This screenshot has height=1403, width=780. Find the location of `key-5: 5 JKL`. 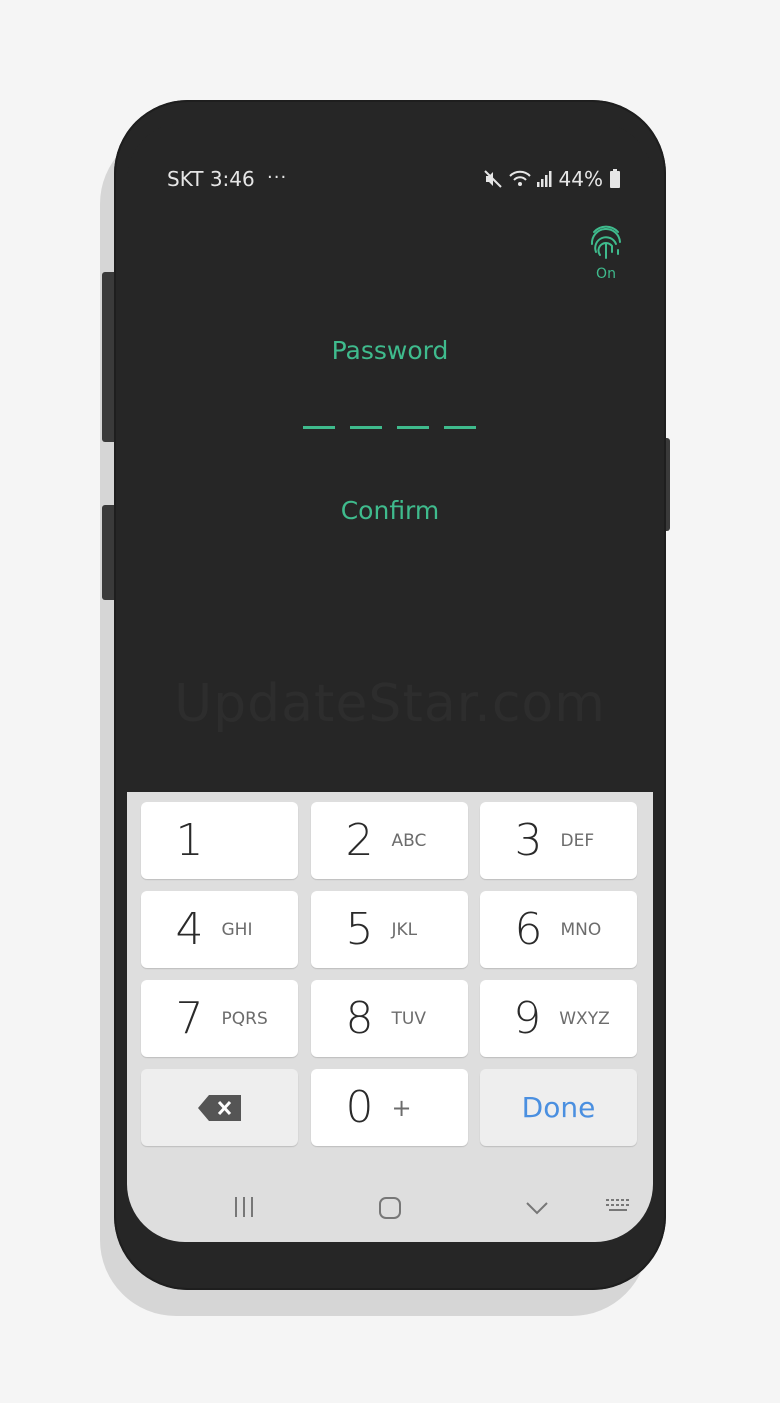

key-5: 5 JKL is located at coordinates (389, 929).